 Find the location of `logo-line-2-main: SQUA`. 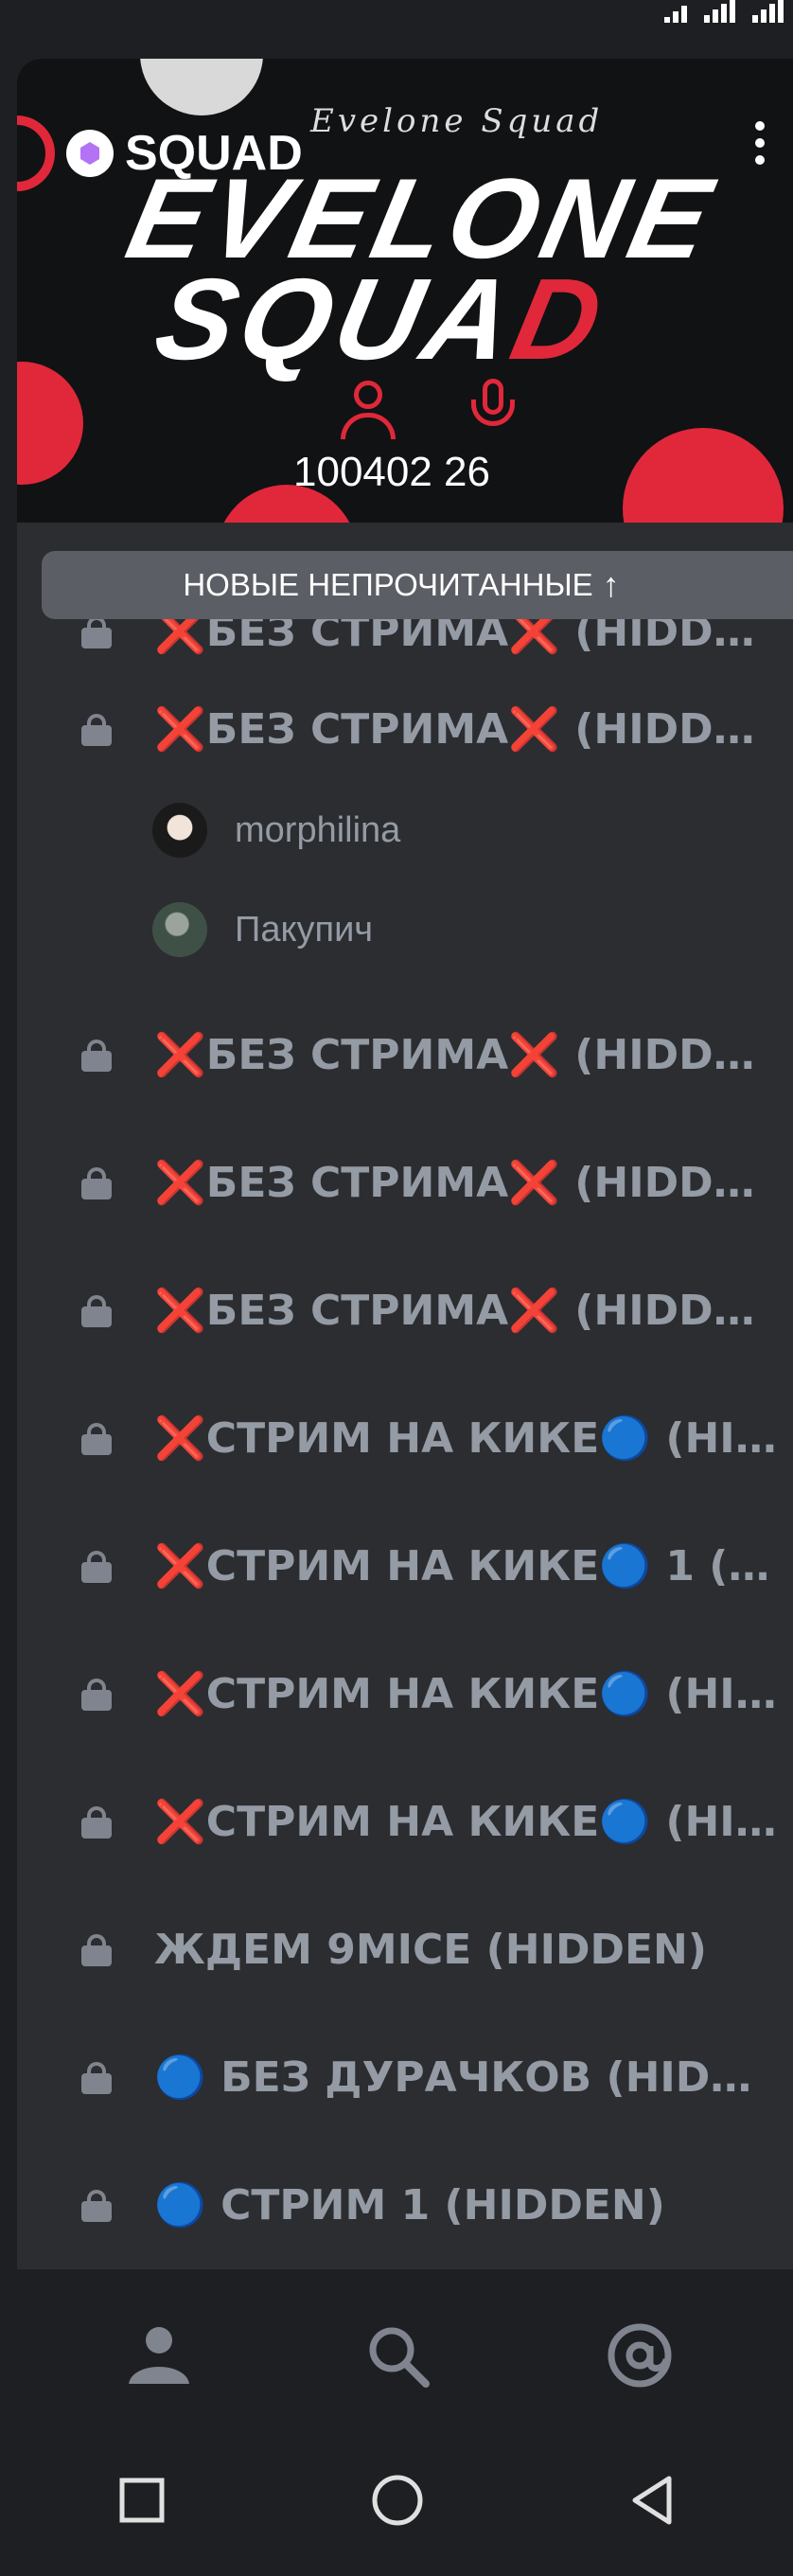

logo-line-2-main: SQUA is located at coordinates (337, 319).